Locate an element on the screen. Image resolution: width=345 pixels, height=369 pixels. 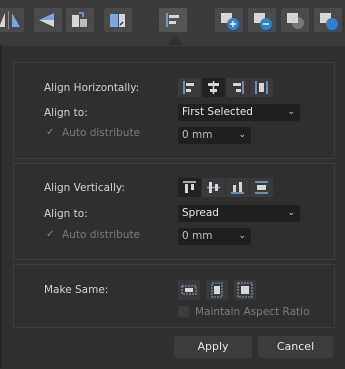
move-backward-icon is located at coordinates (118, 20).